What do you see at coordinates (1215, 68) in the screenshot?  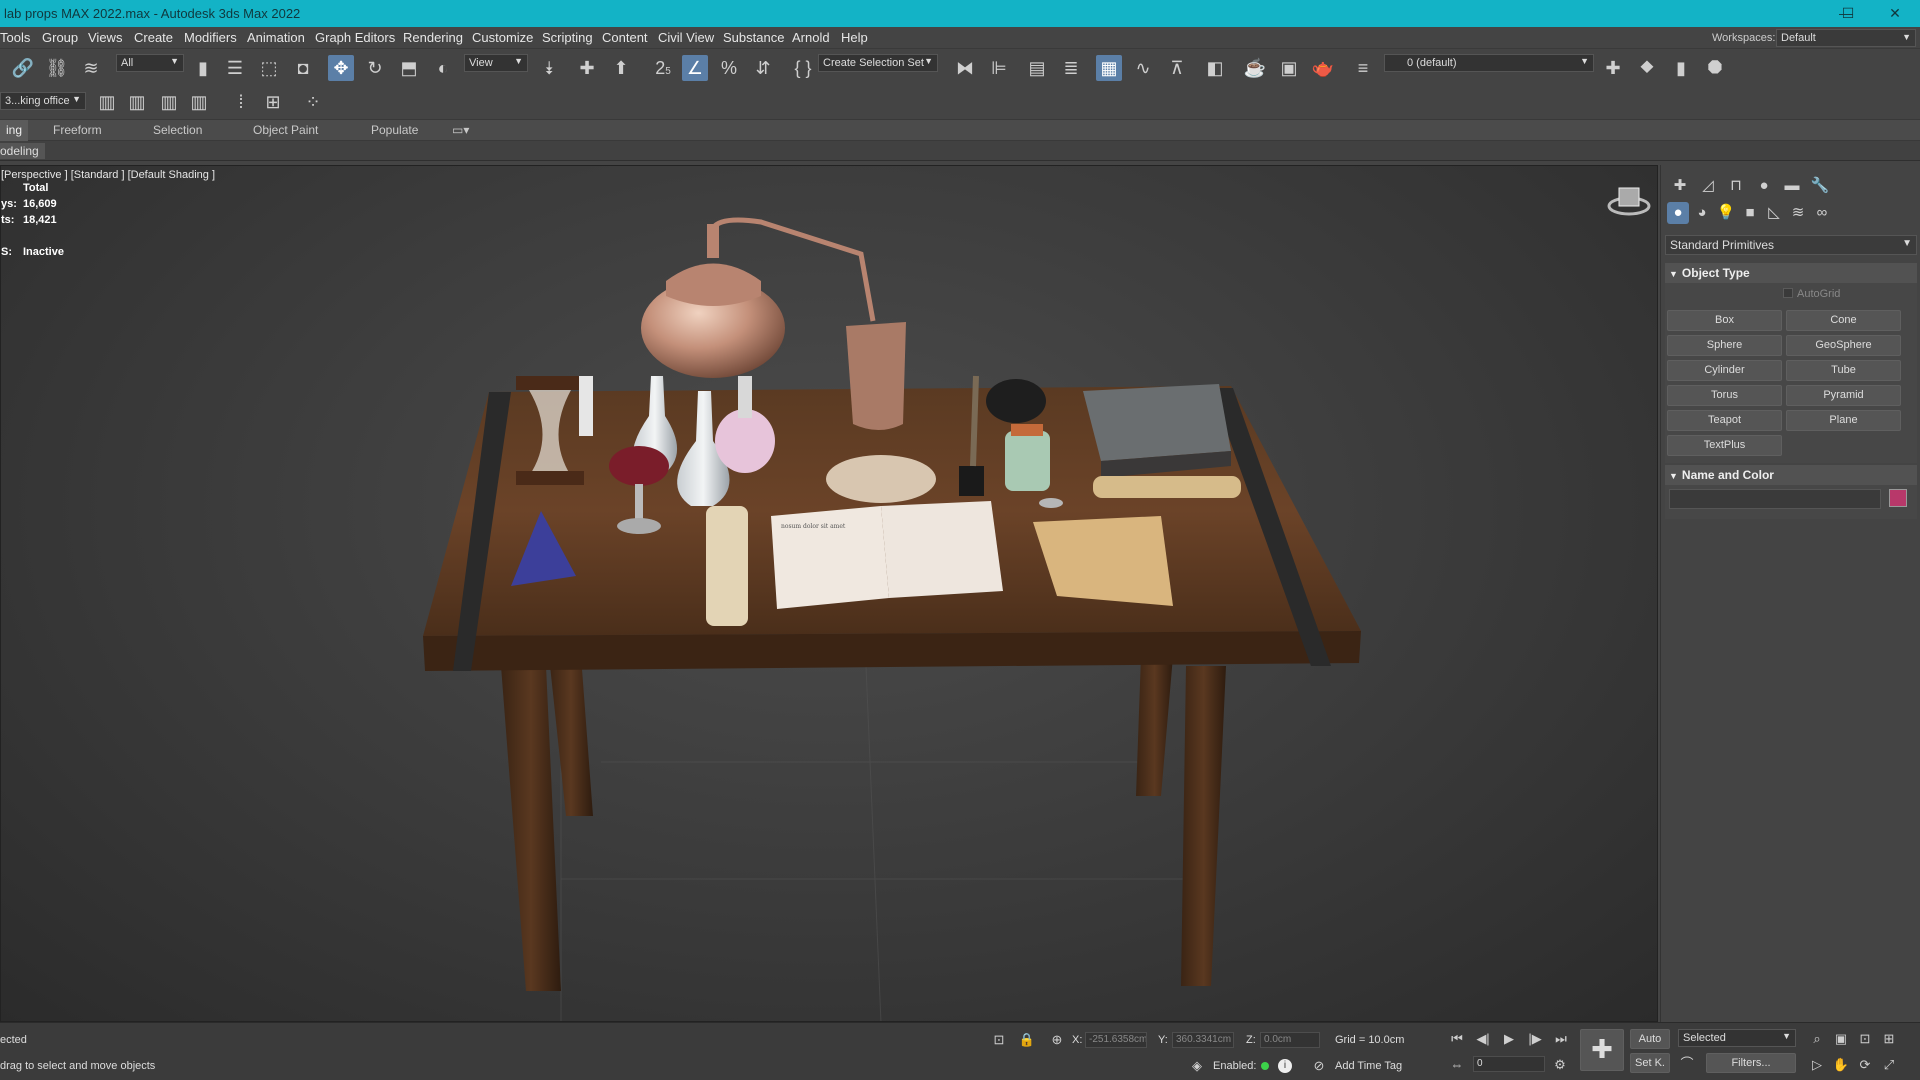 I see `material-editor-icon: ◧` at bounding box center [1215, 68].